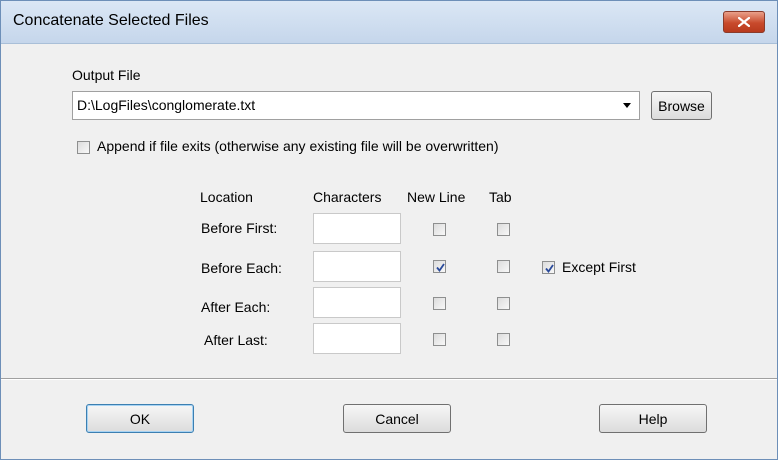 The height and width of the screenshot is (460, 778). I want to click on cancel-button: Cancel, so click(397, 418).